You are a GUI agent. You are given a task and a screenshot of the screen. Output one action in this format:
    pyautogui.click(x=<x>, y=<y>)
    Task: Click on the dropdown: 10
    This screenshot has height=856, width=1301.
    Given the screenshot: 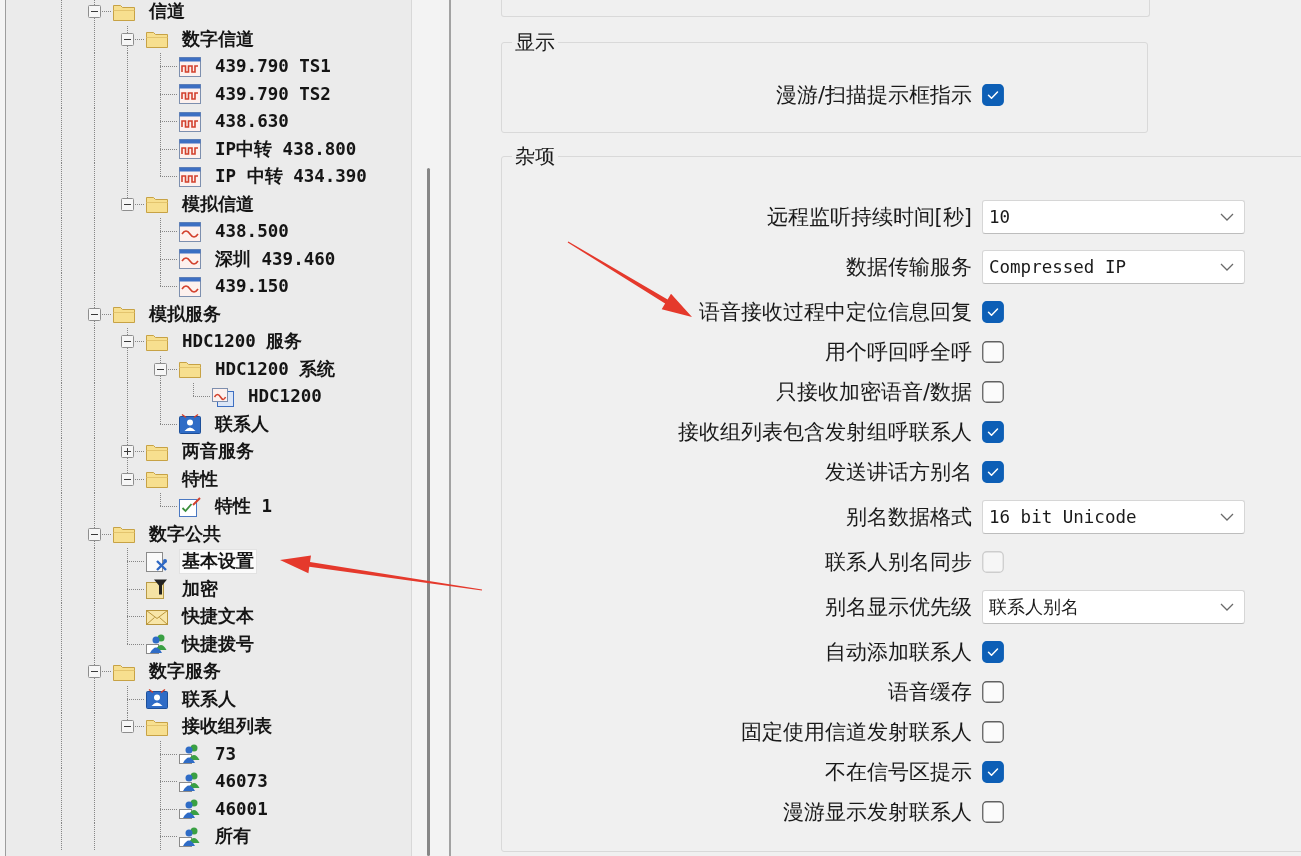 What is the action you would take?
    pyautogui.click(x=1113, y=217)
    